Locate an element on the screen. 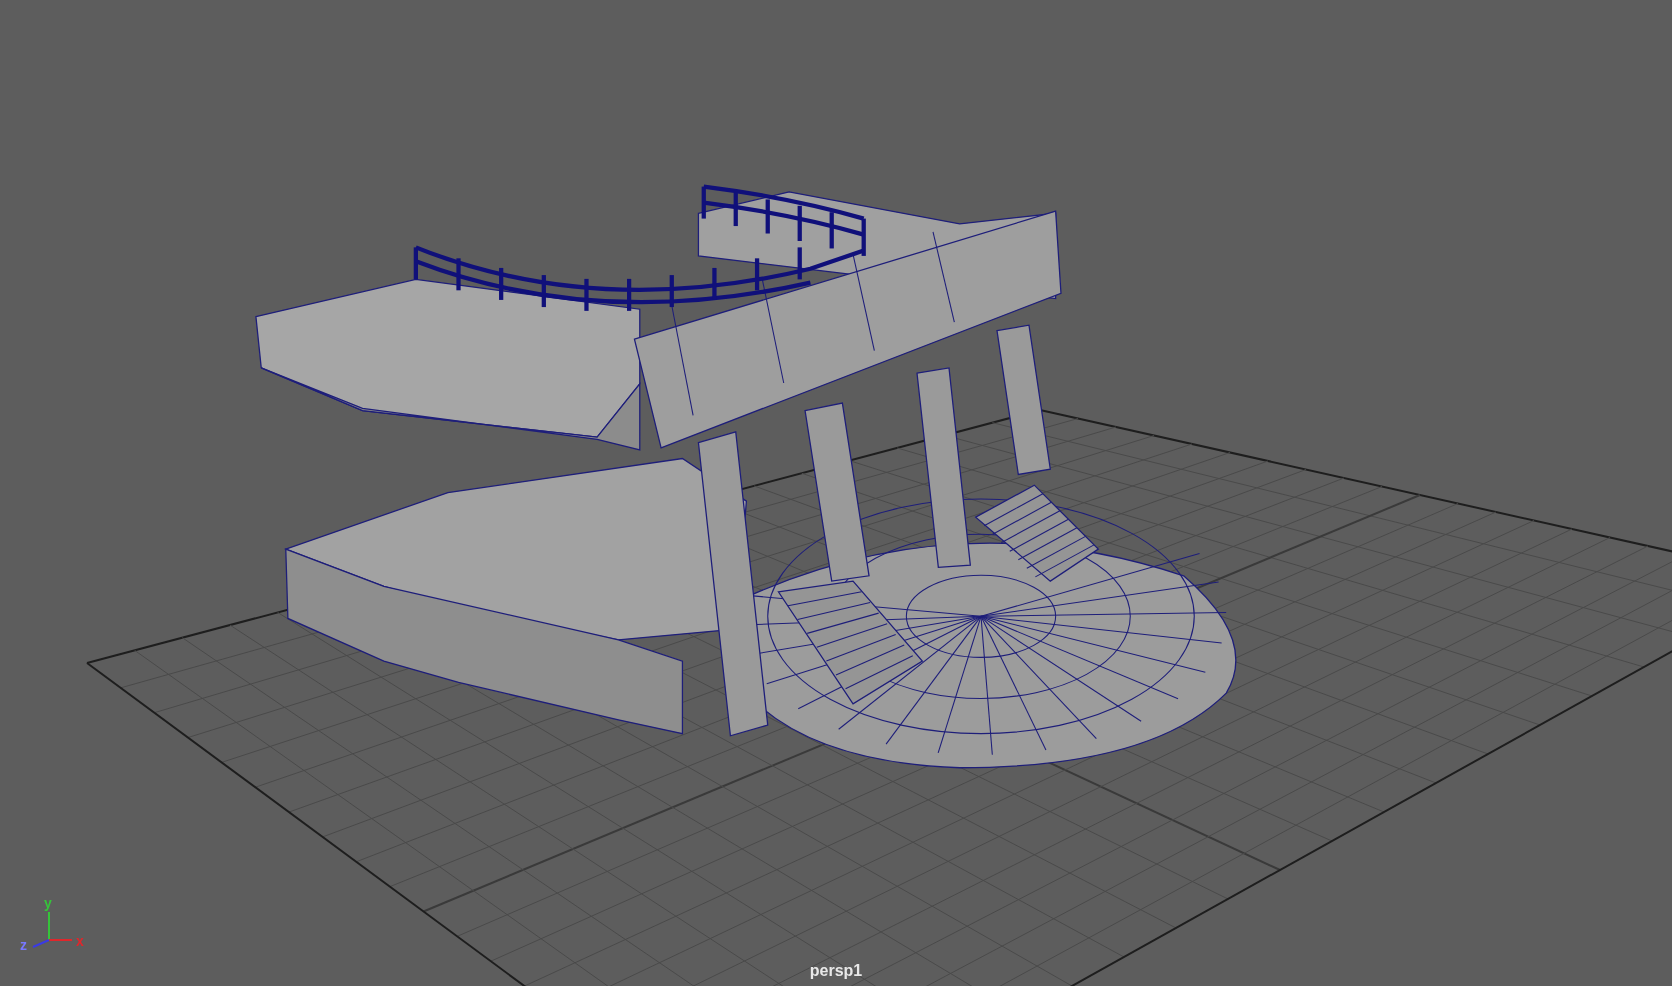 The width and height of the screenshot is (1672, 986). axis-label: x is located at coordinates (80, 941).